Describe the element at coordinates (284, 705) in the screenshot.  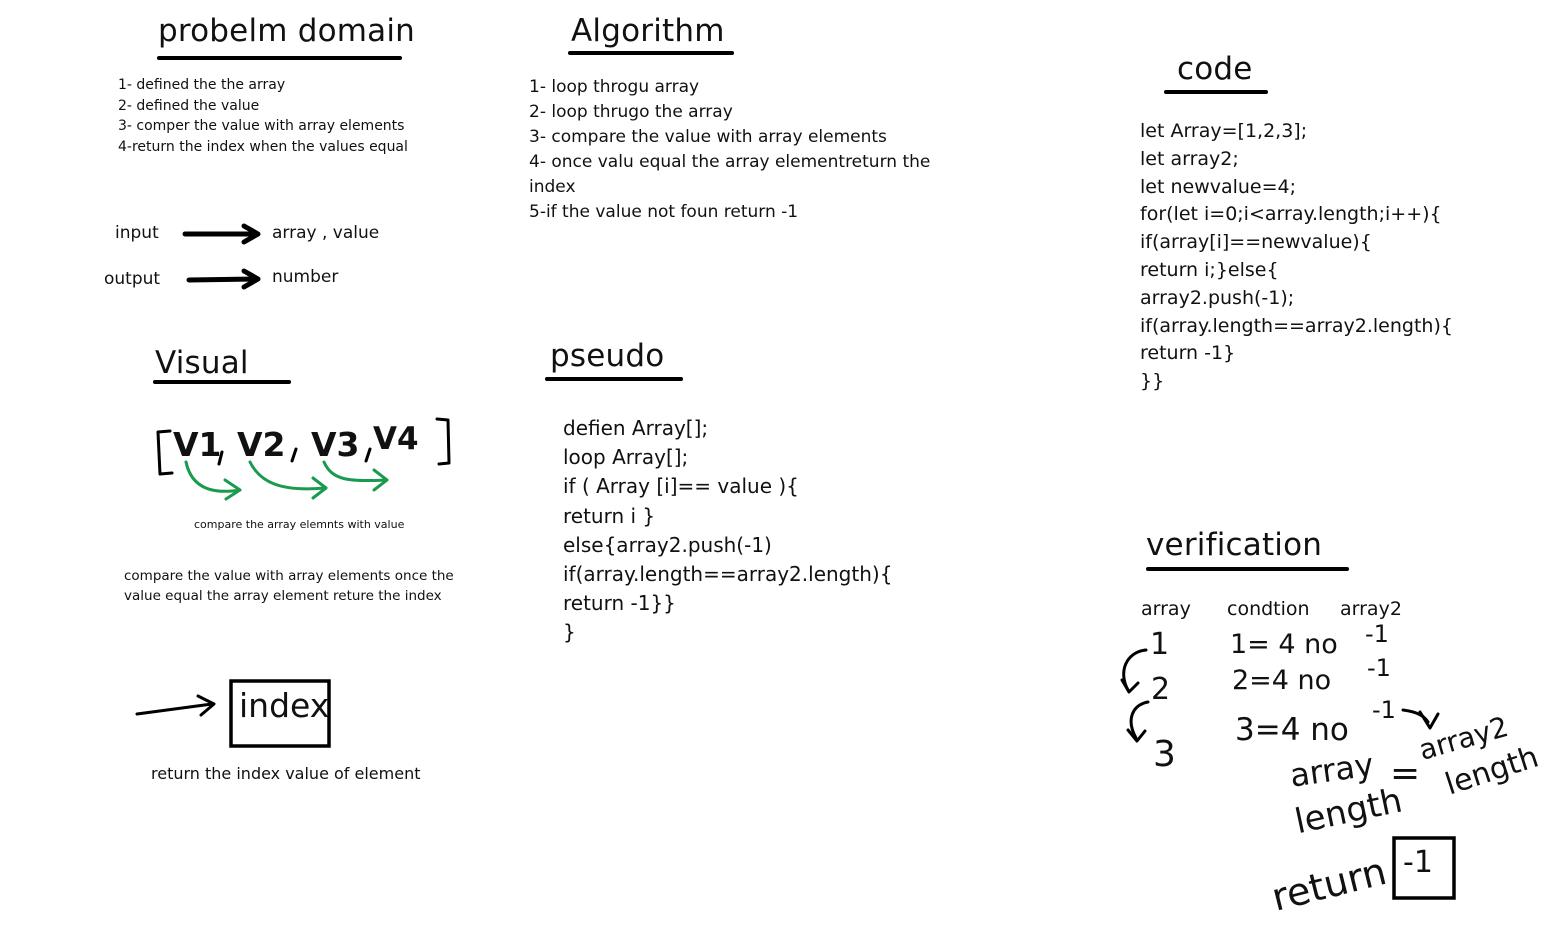
I see `index-box-label: index` at that location.